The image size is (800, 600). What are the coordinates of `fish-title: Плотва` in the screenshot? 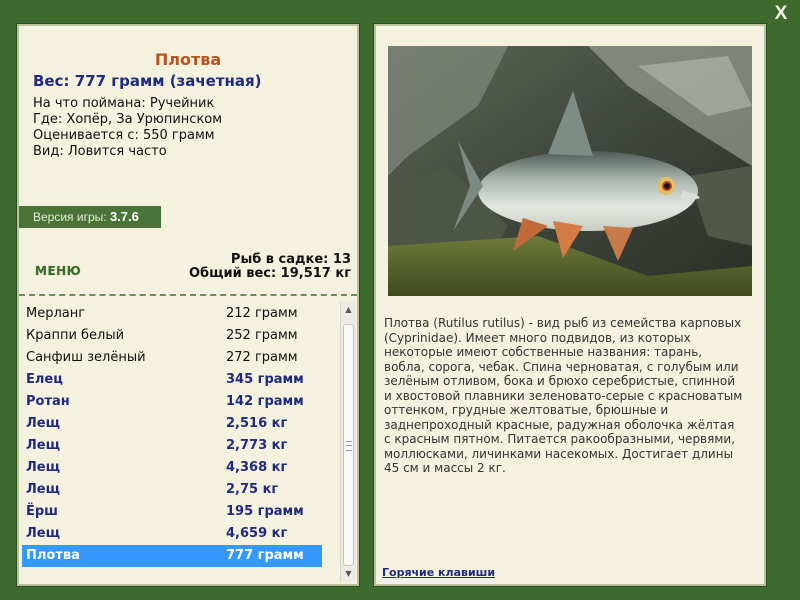 It's located at (188, 59).